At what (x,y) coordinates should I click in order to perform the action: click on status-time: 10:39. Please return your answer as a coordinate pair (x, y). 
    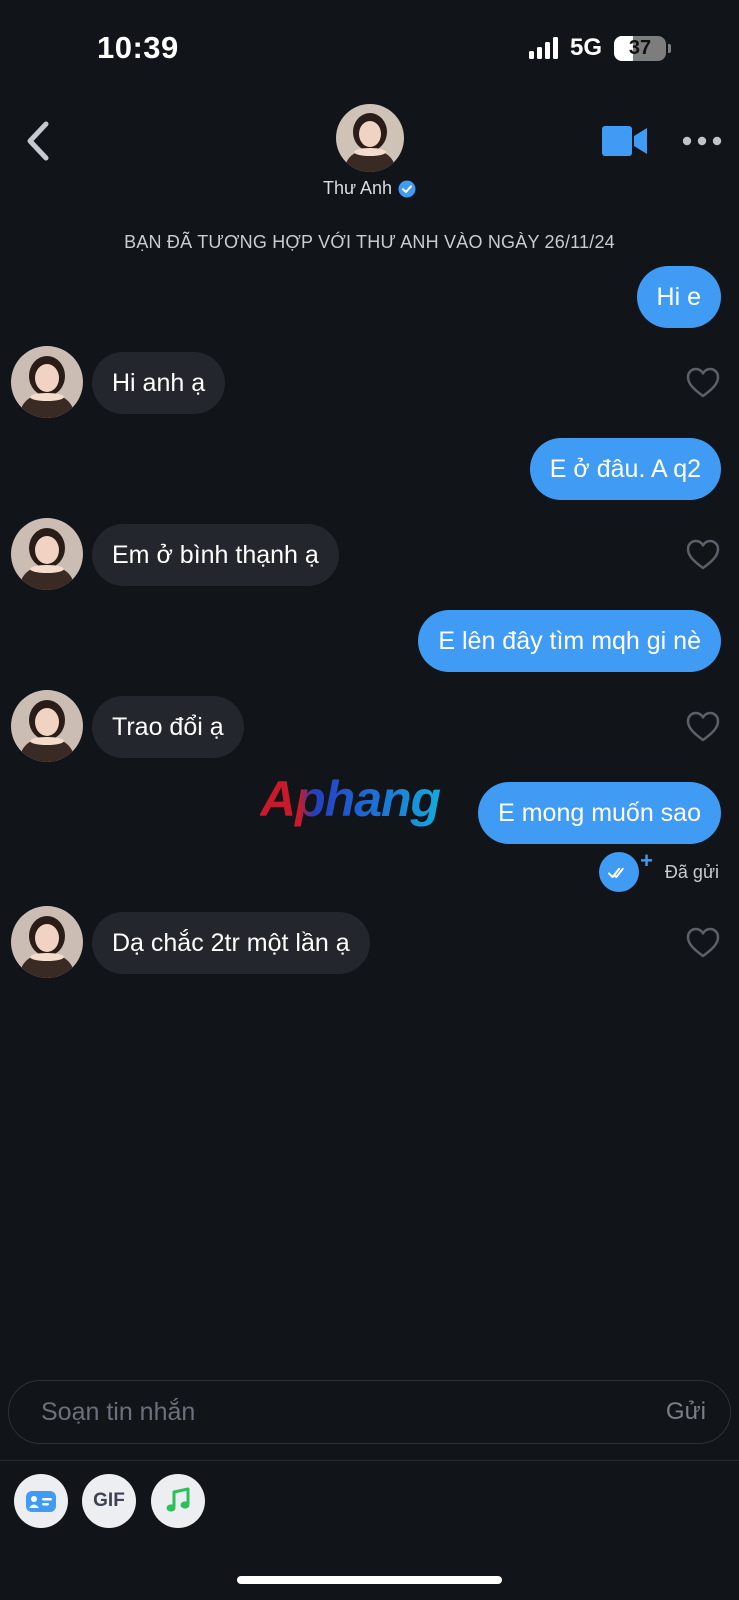
    Looking at the image, I should click on (138, 47).